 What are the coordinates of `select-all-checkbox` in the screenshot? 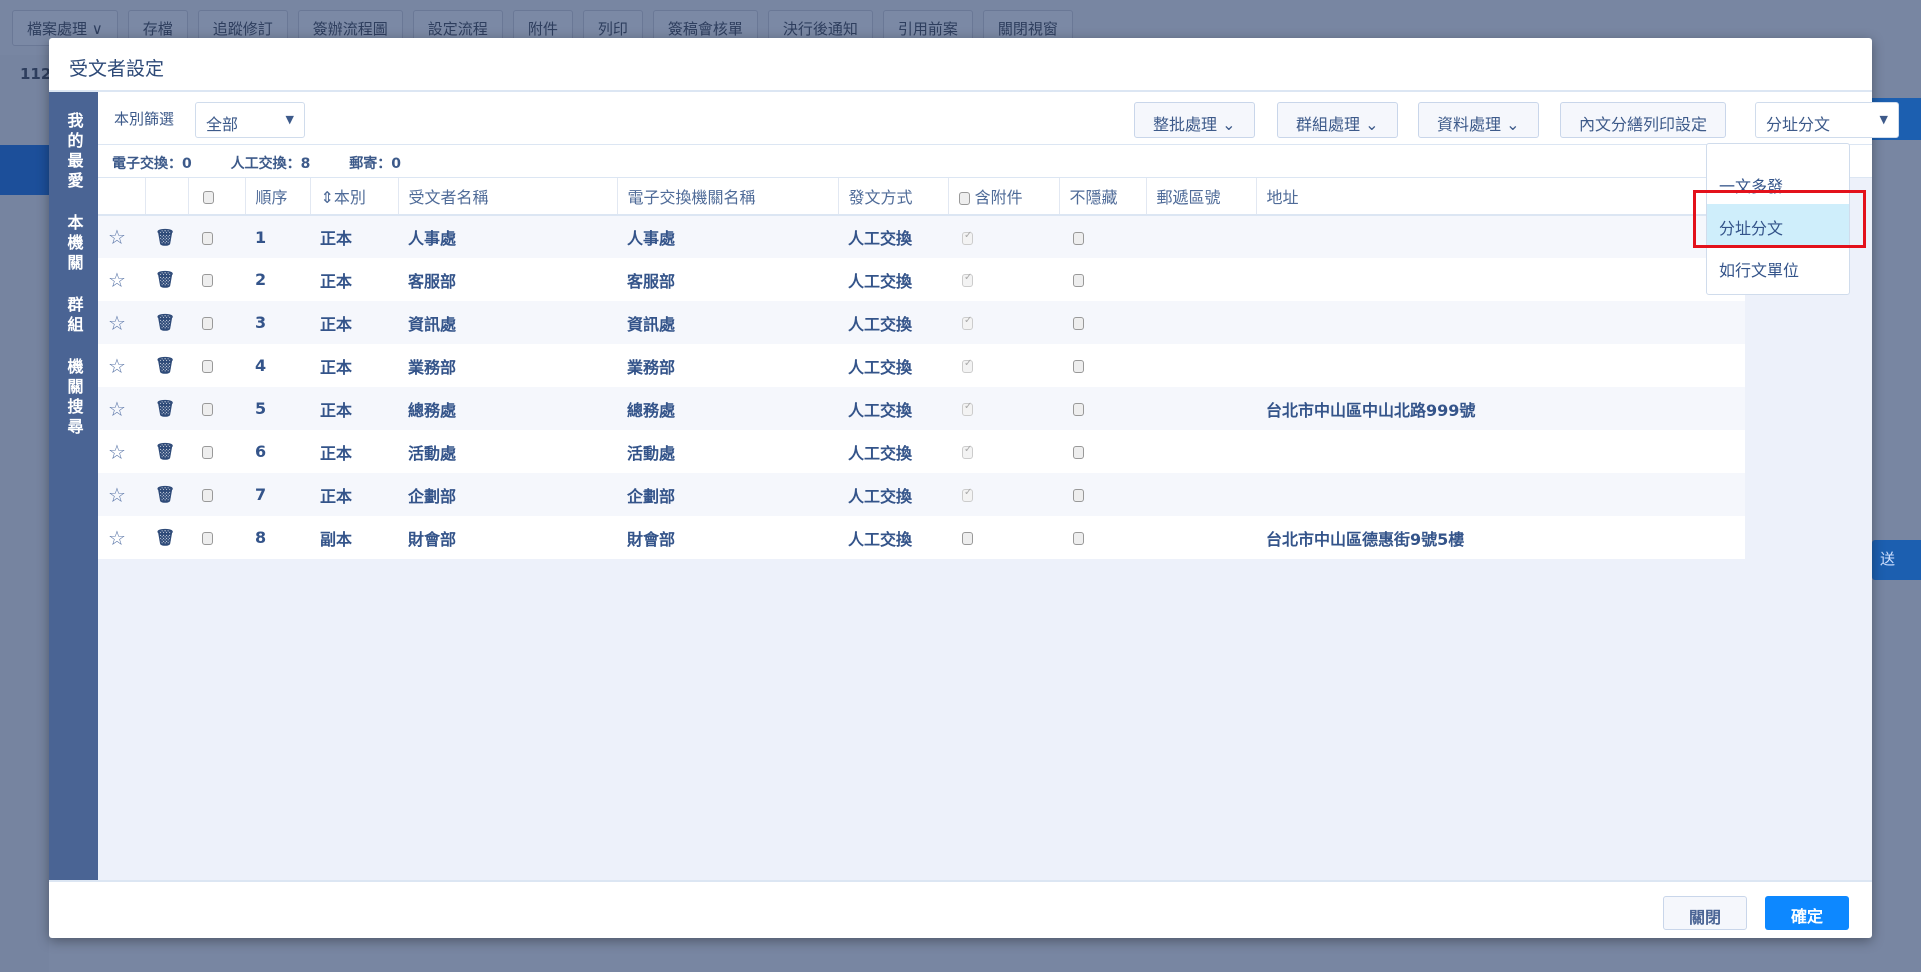 It's located at (208, 197).